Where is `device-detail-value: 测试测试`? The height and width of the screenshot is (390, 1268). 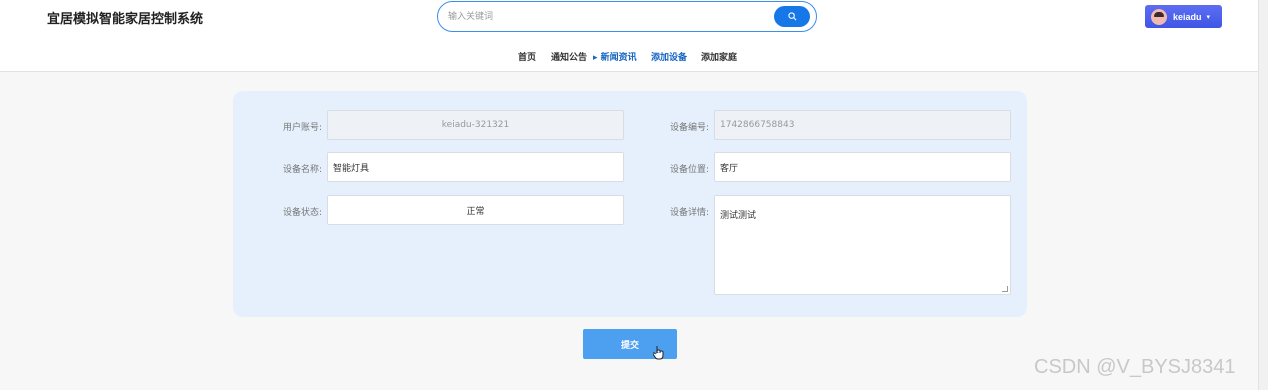 device-detail-value: 测试测试 is located at coordinates (738, 216).